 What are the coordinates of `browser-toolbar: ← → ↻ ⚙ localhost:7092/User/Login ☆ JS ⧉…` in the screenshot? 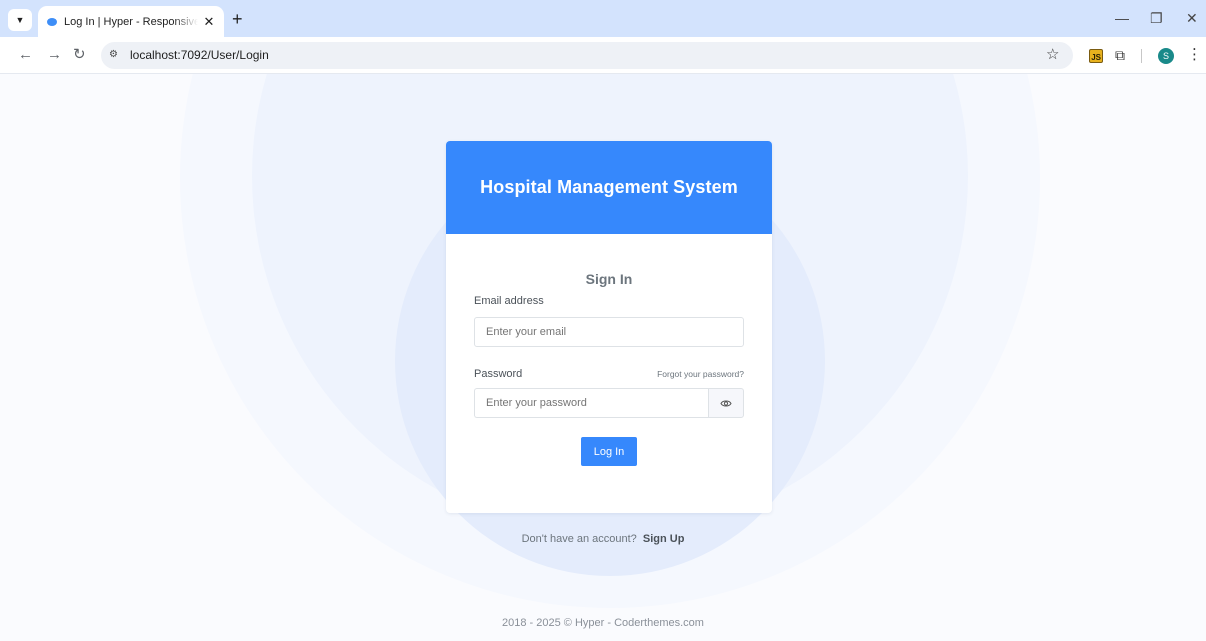 It's located at (603, 55).